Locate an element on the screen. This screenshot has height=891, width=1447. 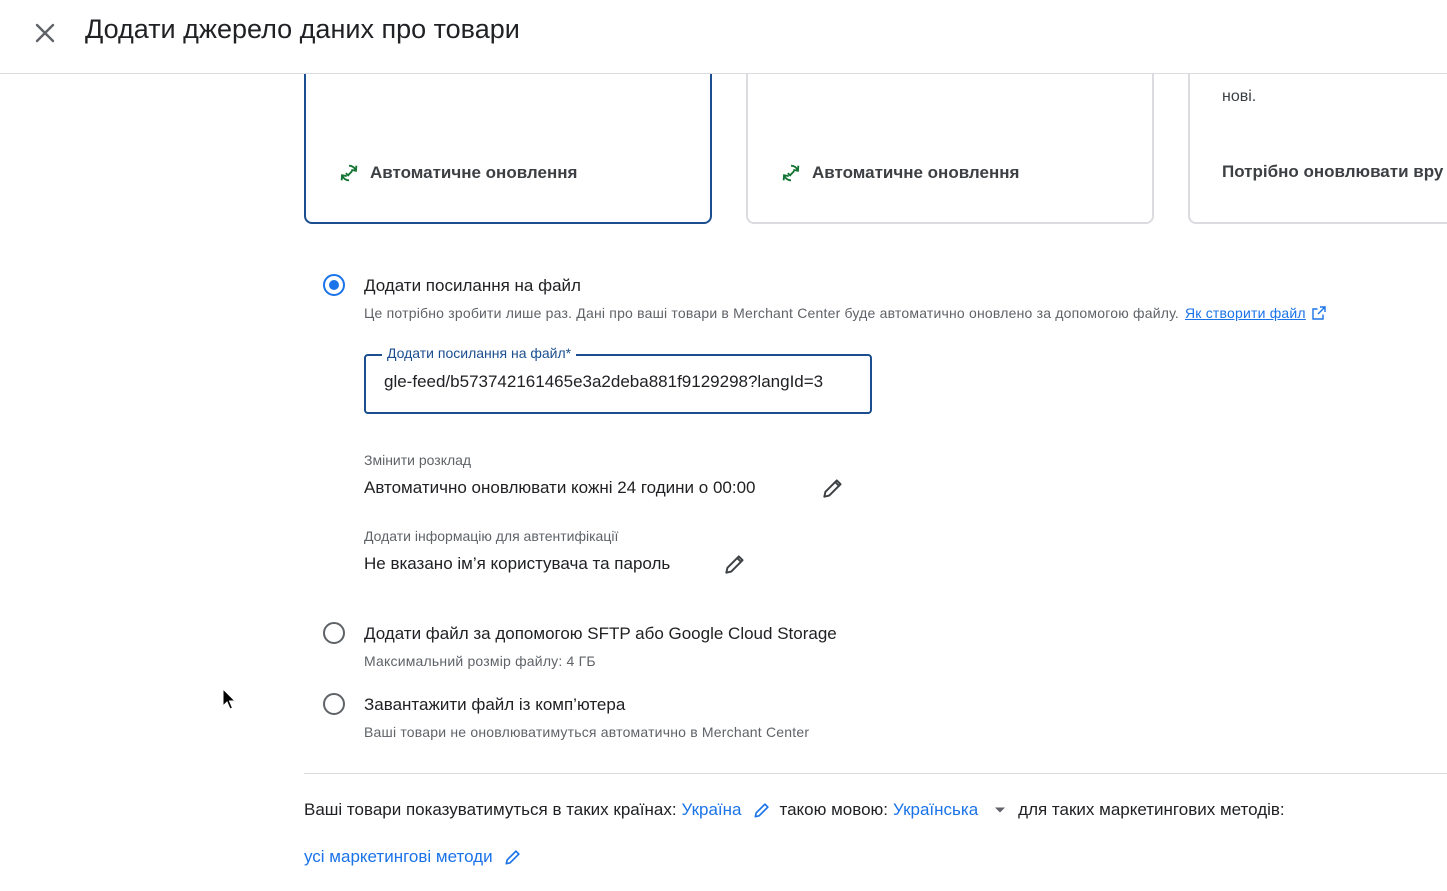
methods-prefix: для таких маркетингових методів: is located at coordinates (1151, 809).